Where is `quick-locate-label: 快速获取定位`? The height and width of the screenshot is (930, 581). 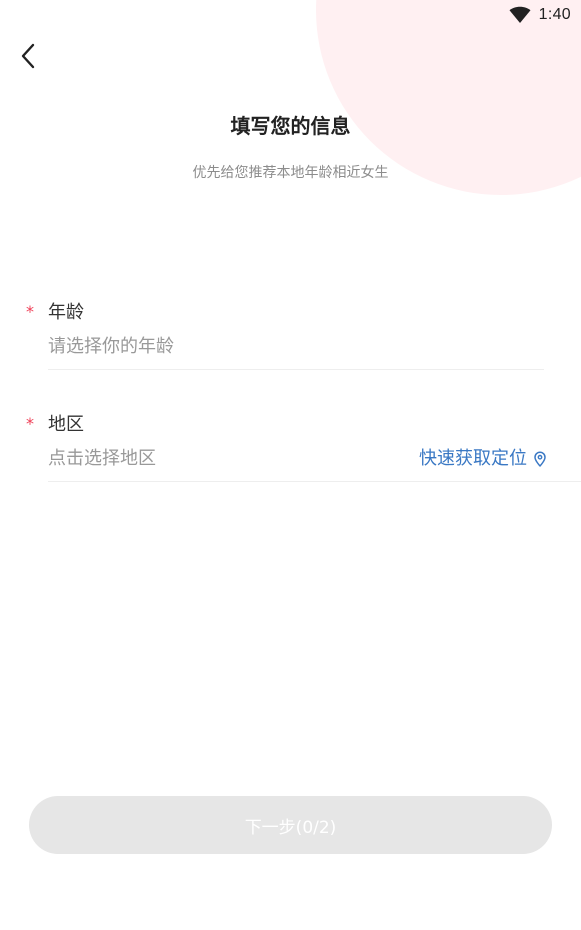
quick-locate-label: 快速获取定位 is located at coordinates (473, 458).